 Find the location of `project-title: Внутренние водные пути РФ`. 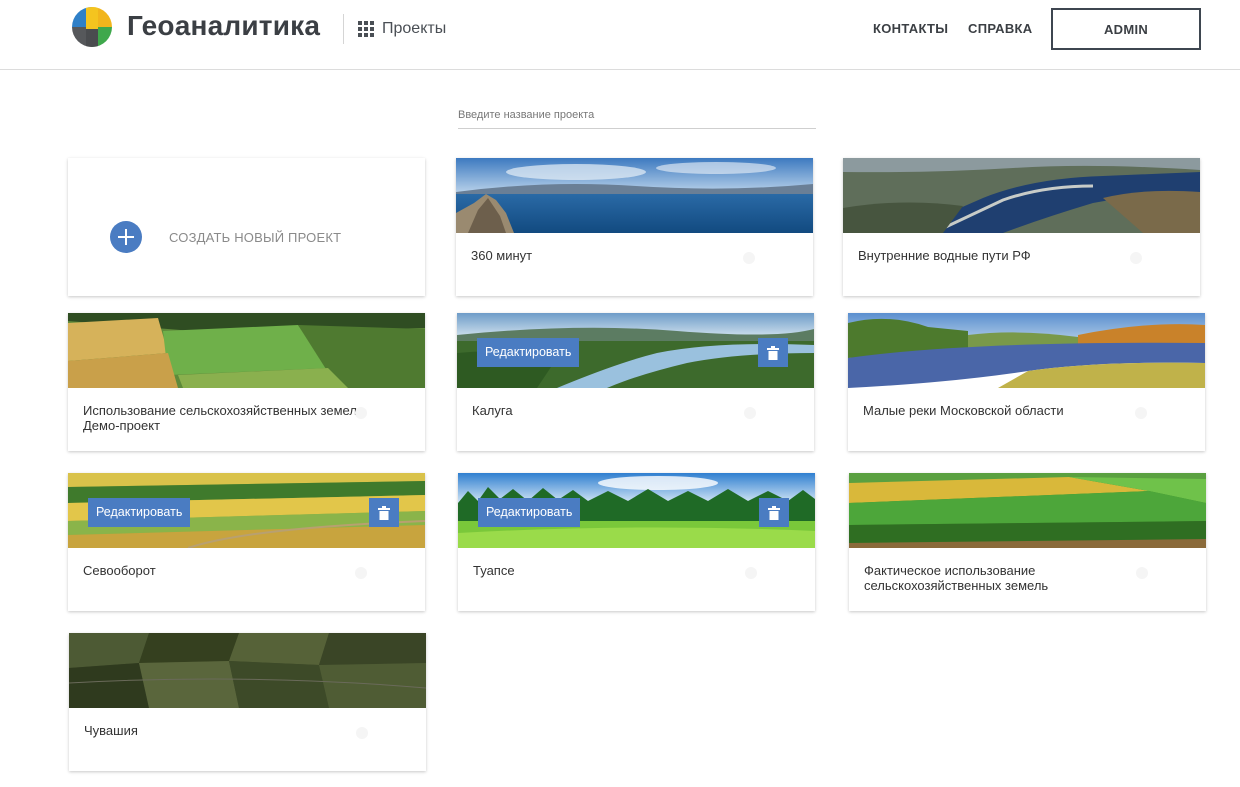

project-title: Внутренние водные пути РФ is located at coordinates (944, 255).